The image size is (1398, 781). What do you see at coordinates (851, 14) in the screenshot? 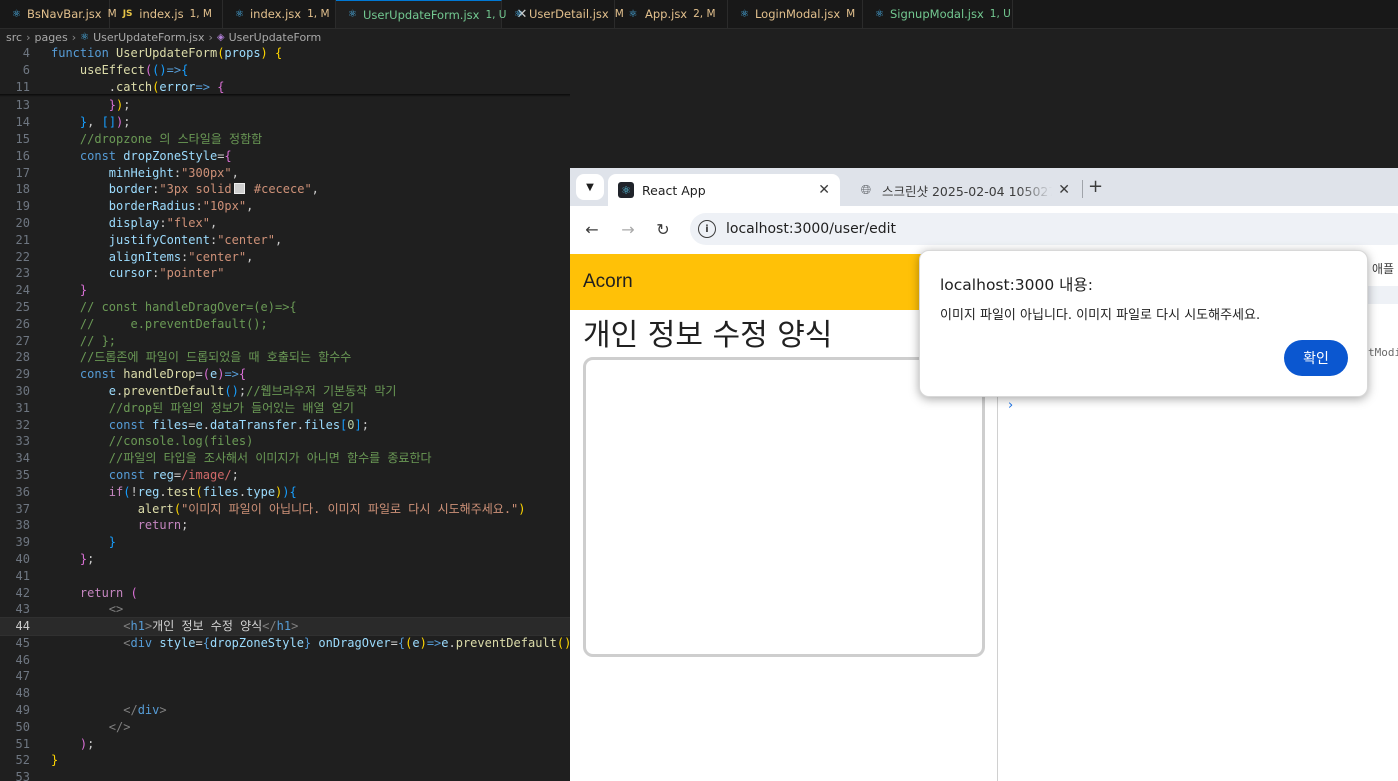
I see `editor-tab-status: M` at bounding box center [851, 14].